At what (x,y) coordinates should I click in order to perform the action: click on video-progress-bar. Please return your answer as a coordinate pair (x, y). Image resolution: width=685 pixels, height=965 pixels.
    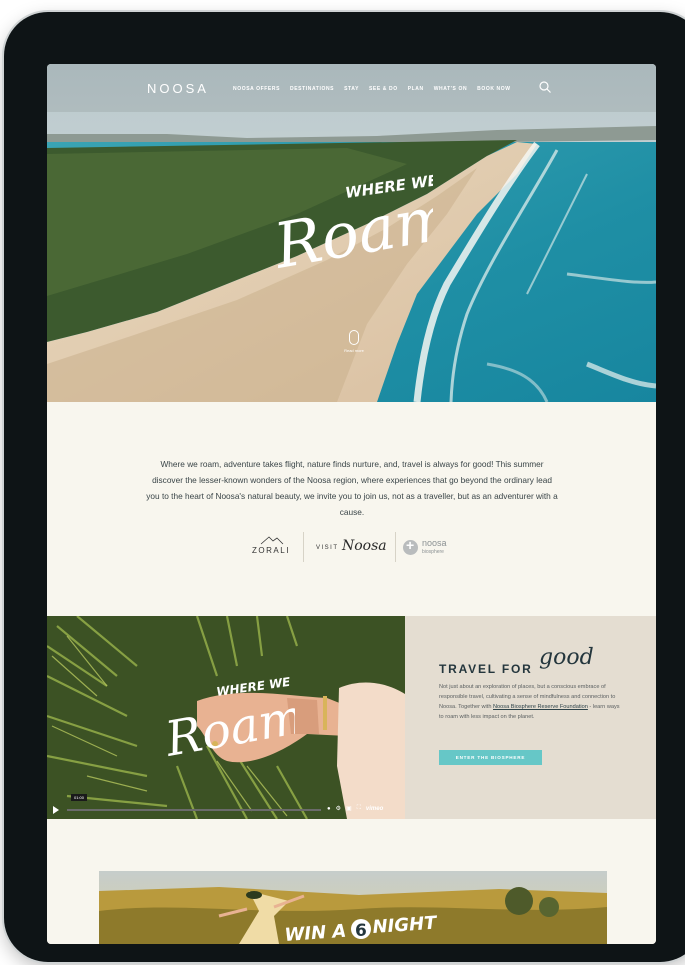
    Looking at the image, I should click on (194, 810).